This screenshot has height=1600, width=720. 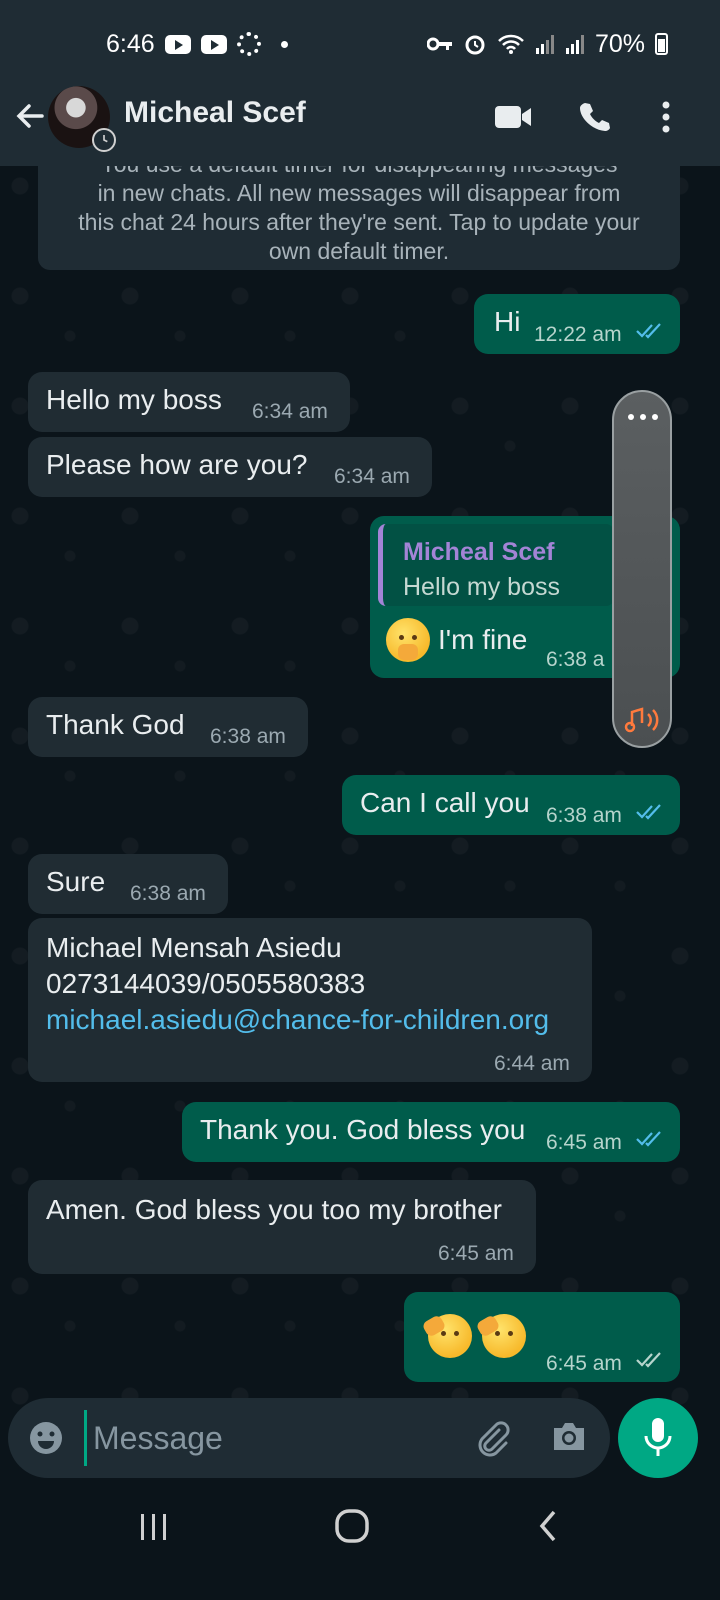 I want to click on message-time: 6:44 am, so click(x=532, y=1063).